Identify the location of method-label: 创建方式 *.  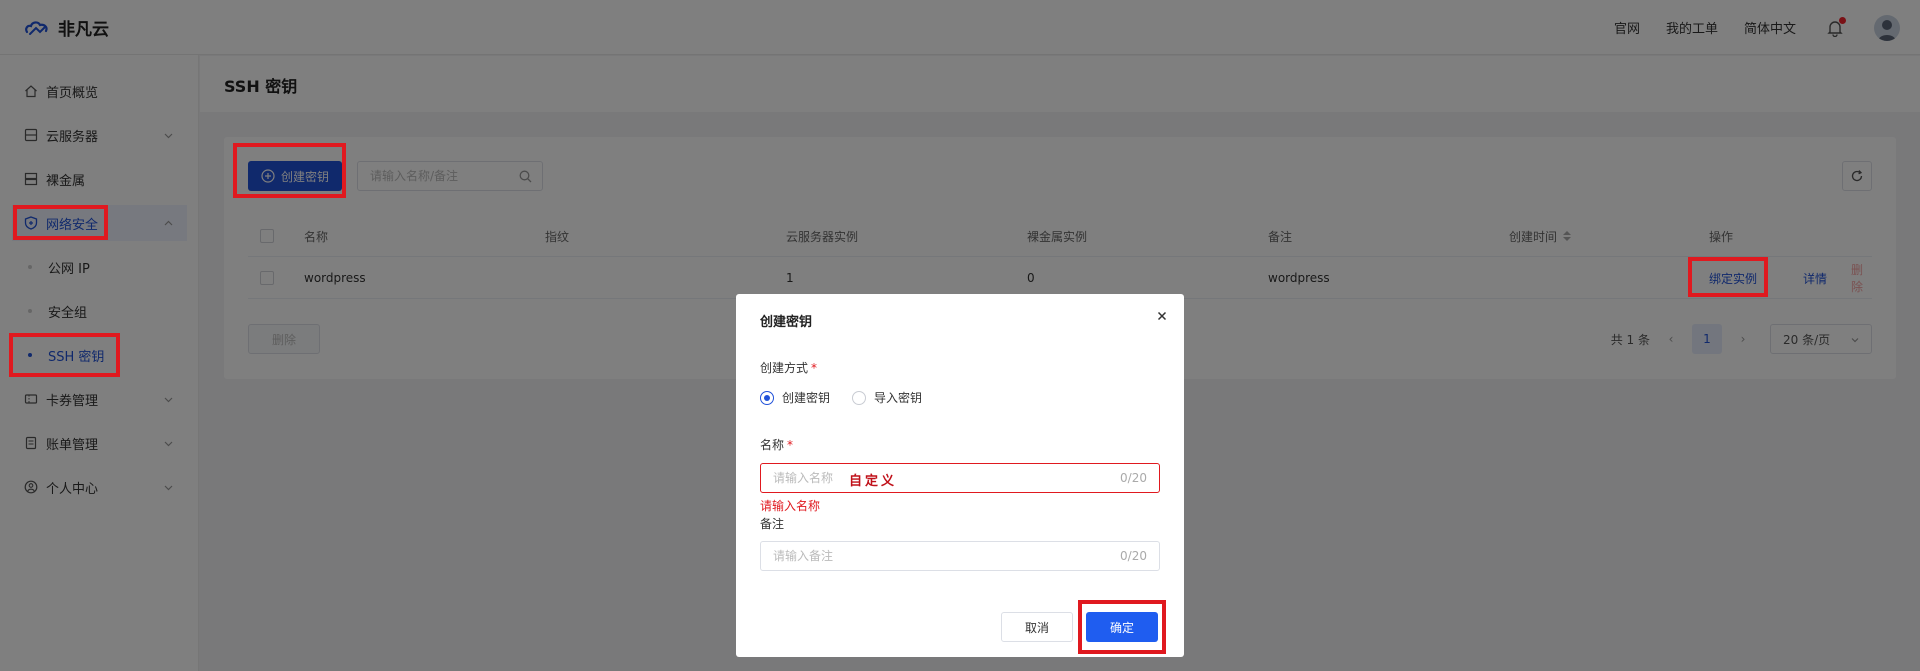
(788, 367).